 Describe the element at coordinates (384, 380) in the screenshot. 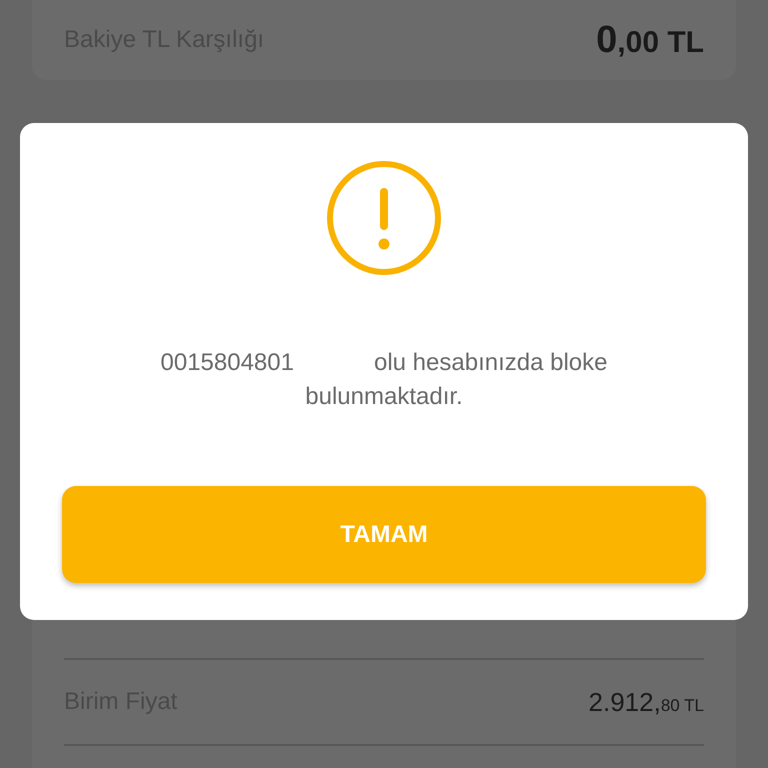

I see `alert-message: 0015804801 olu hesabınızda bloke bulunmaktadır.` at that location.